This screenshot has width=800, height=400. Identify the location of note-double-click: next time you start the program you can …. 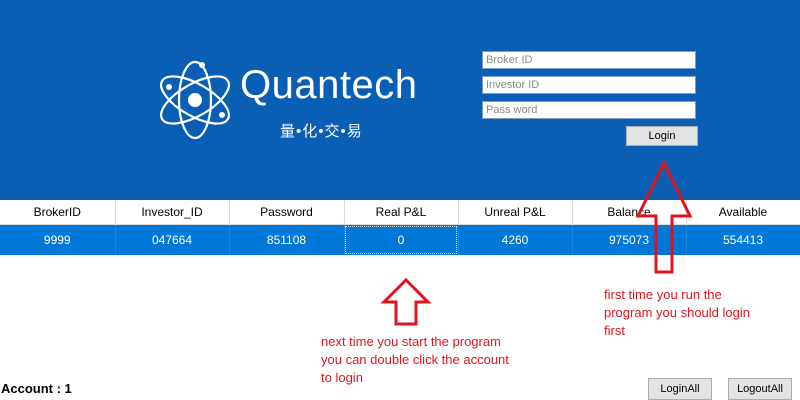
(415, 359).